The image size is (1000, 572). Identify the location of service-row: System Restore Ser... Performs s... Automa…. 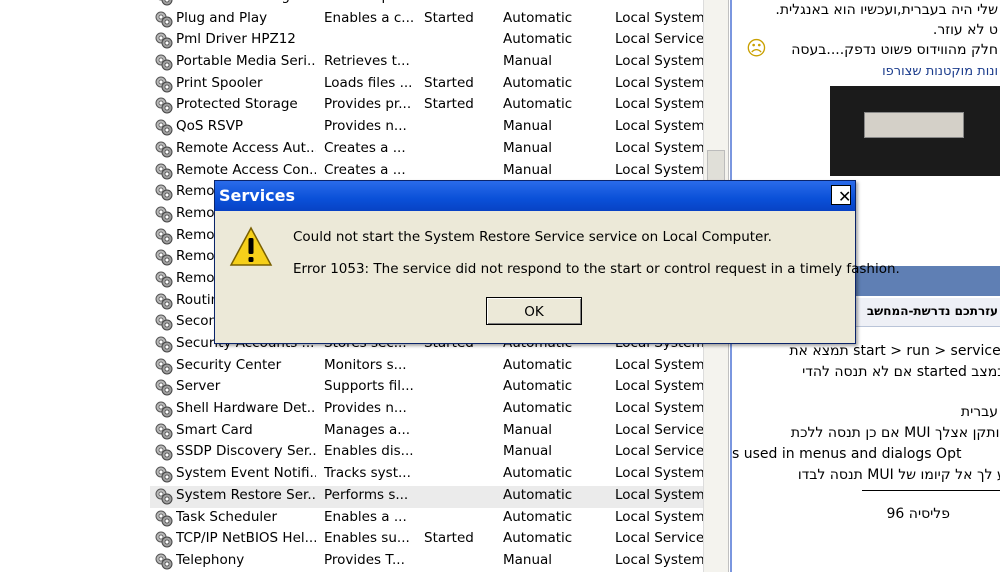
(426, 496).